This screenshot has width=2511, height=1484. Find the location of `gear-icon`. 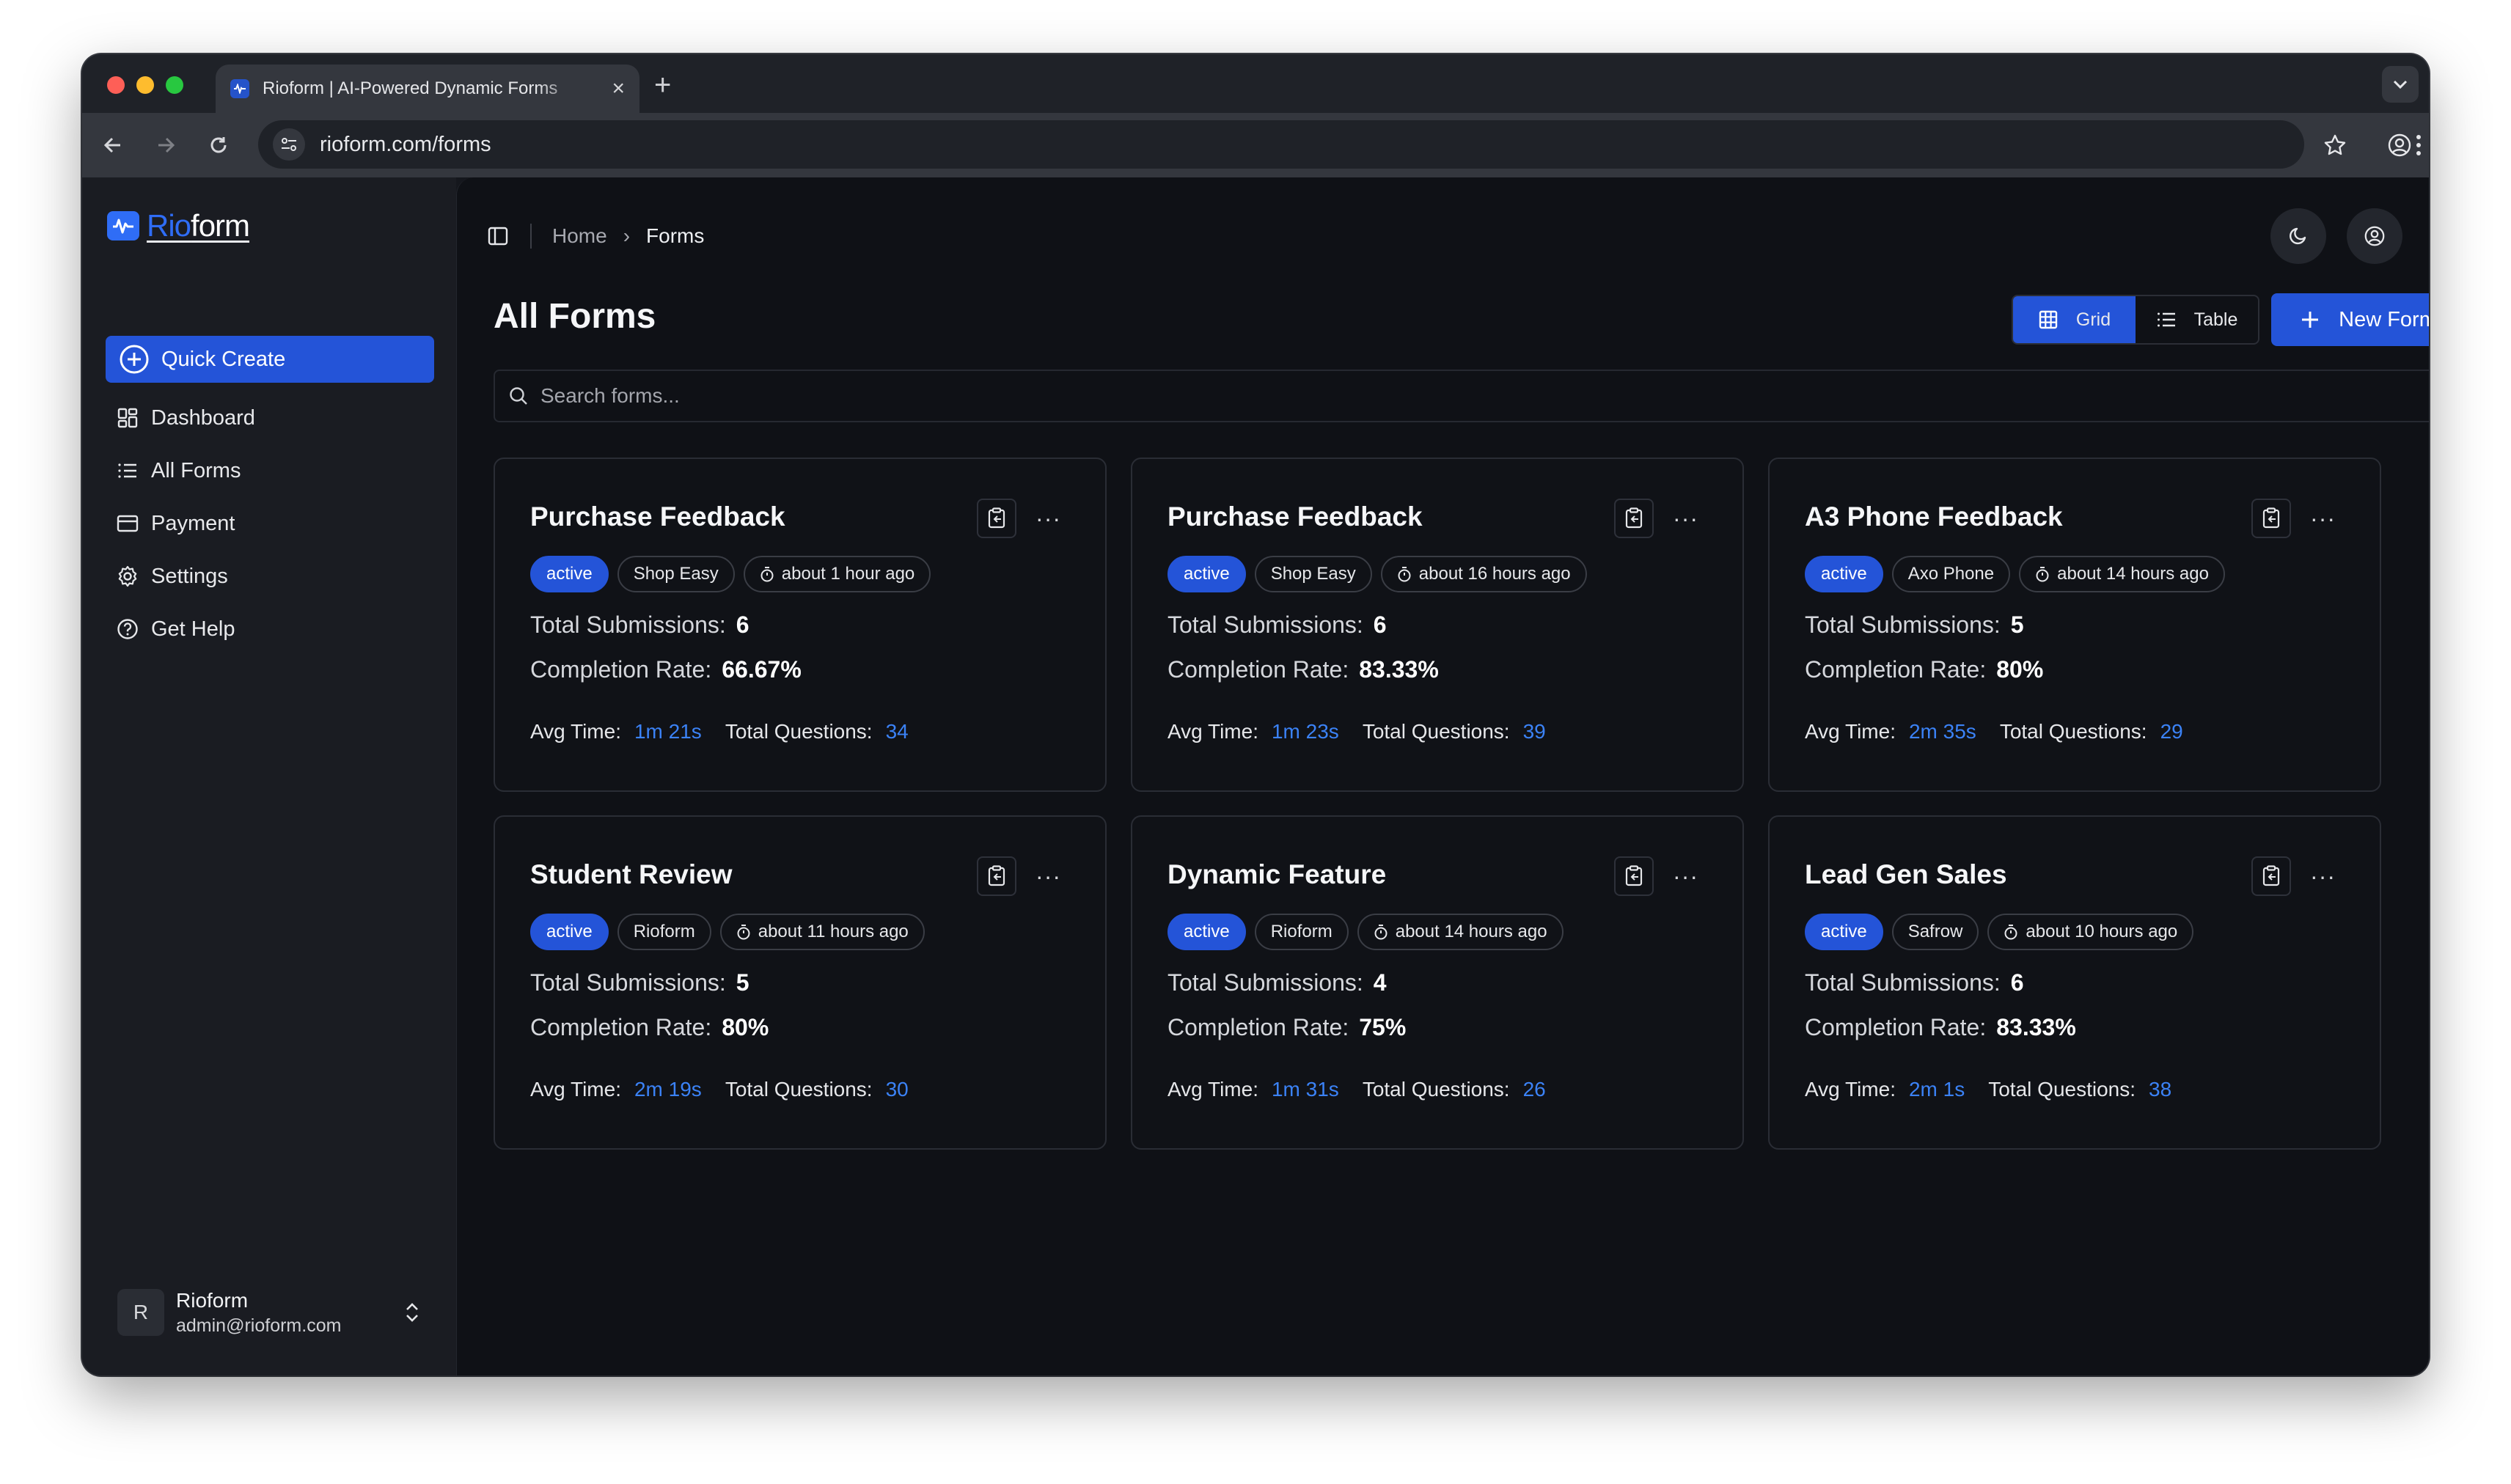

gear-icon is located at coordinates (127, 576).